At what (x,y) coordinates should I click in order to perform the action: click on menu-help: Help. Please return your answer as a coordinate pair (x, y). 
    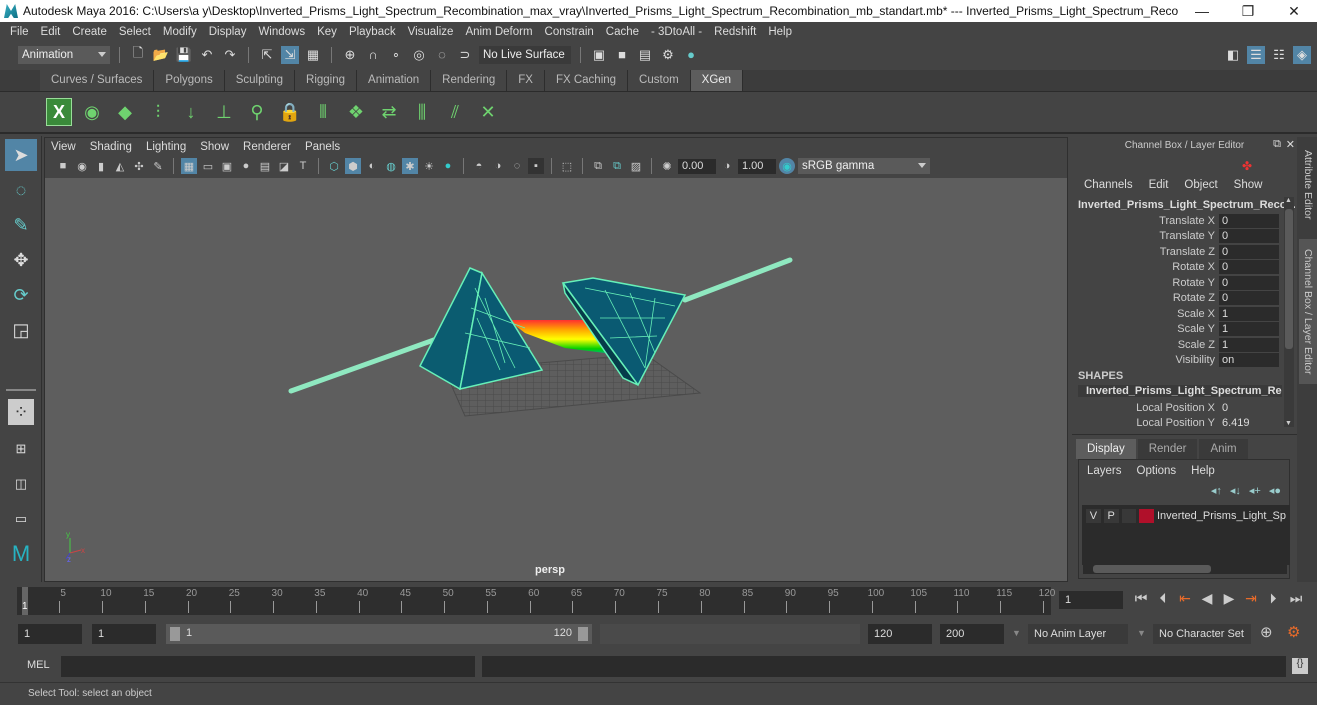
    Looking at the image, I should click on (780, 32).